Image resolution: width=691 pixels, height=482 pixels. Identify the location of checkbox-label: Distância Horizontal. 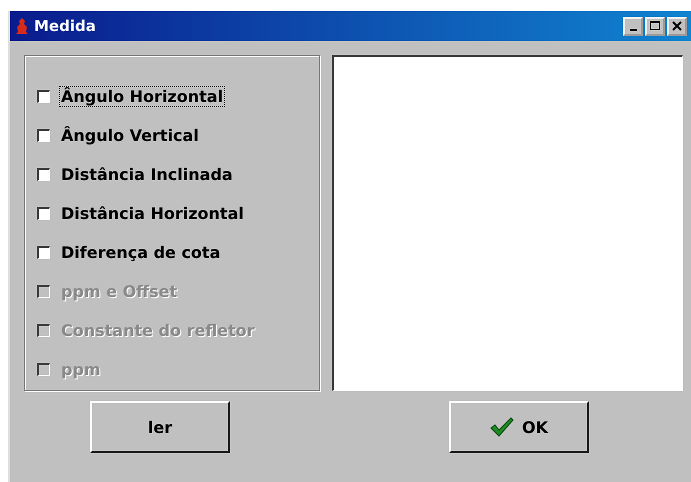
(152, 213).